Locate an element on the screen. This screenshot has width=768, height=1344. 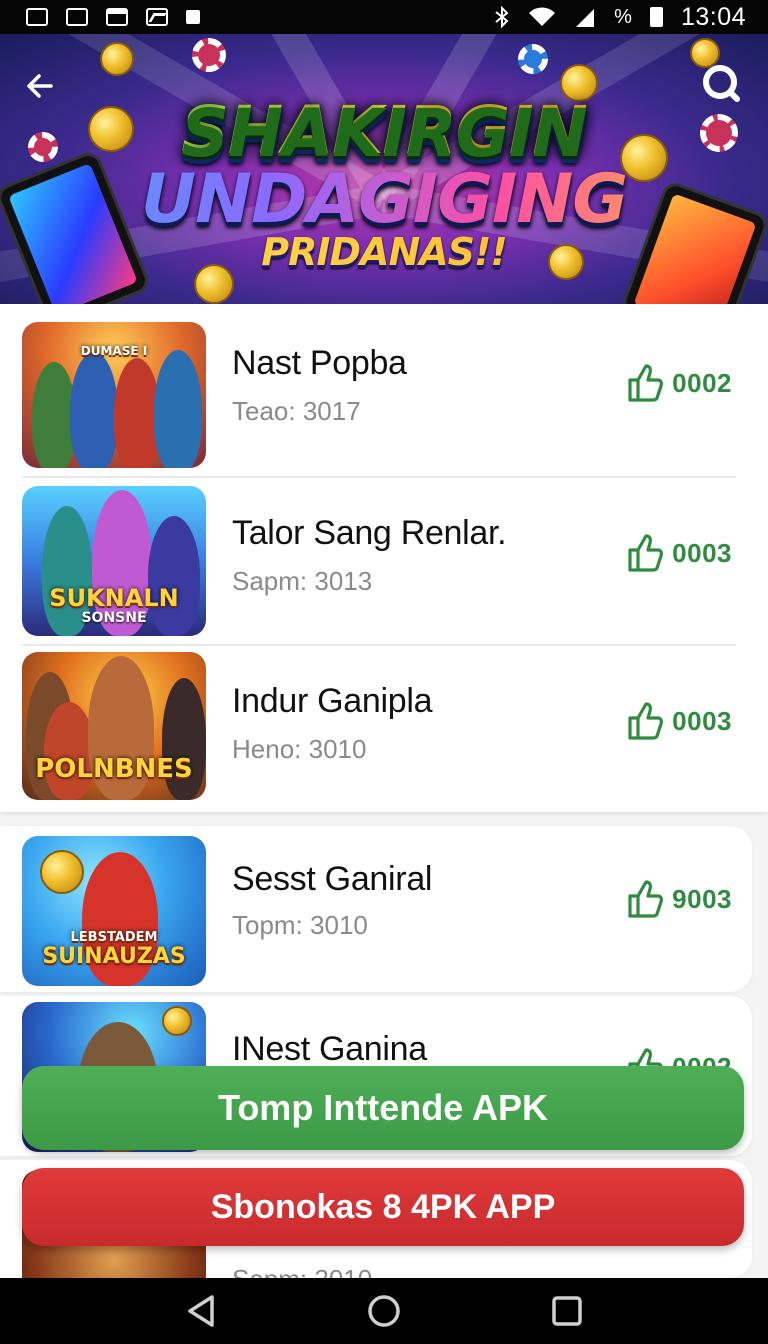
triangle-back-icon is located at coordinates (201, 1311).